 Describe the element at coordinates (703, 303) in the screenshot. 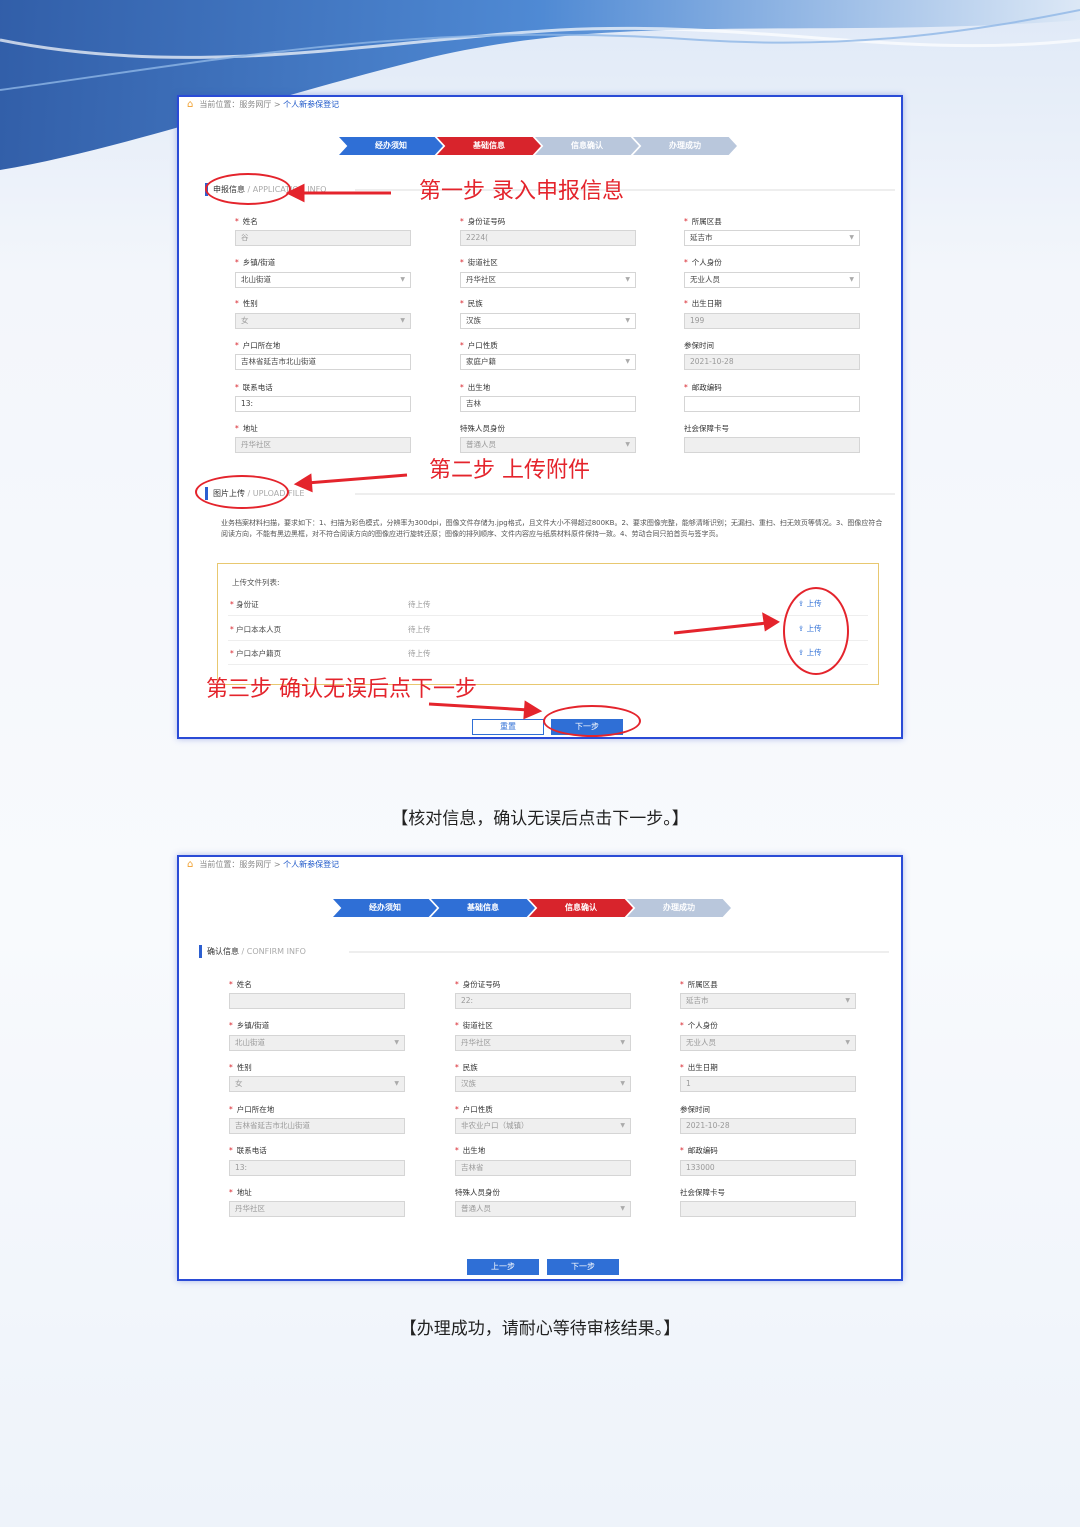

I see `birth-label: * 出生日期` at that location.